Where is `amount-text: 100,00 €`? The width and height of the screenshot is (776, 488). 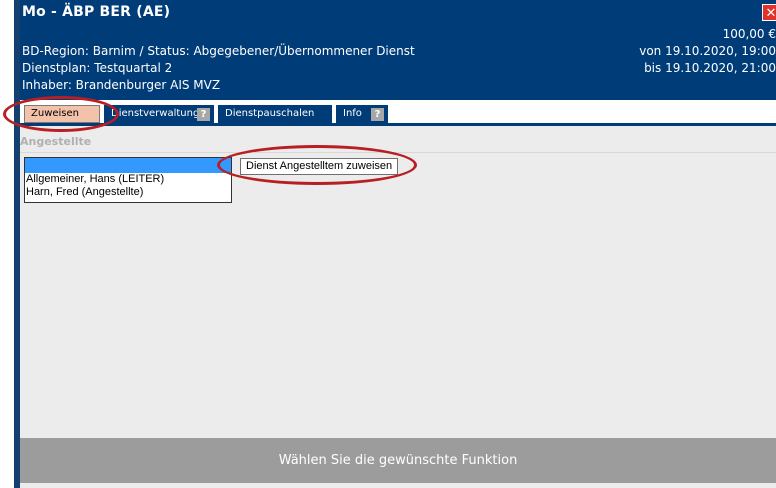 amount-text: 100,00 € is located at coordinates (749, 34).